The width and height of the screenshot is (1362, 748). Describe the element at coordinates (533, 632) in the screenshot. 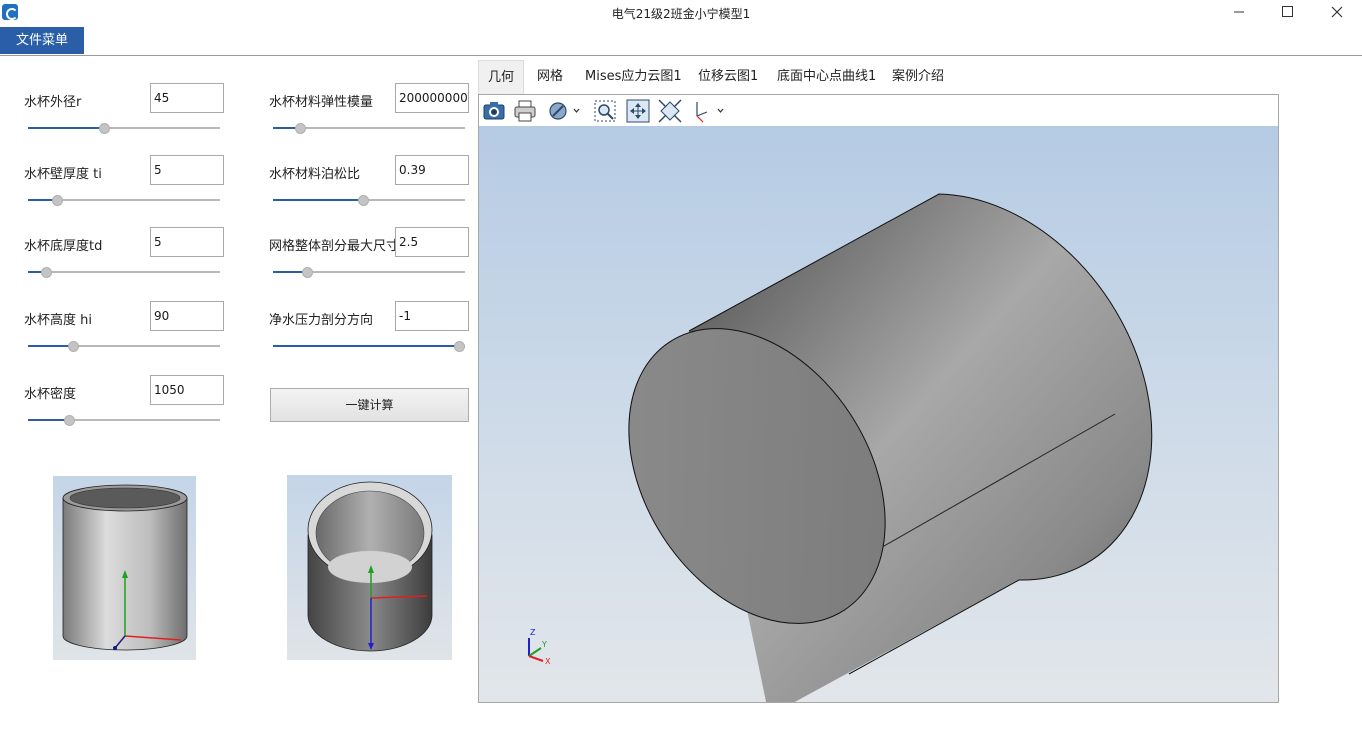

I see `triad-z-label: Z` at that location.